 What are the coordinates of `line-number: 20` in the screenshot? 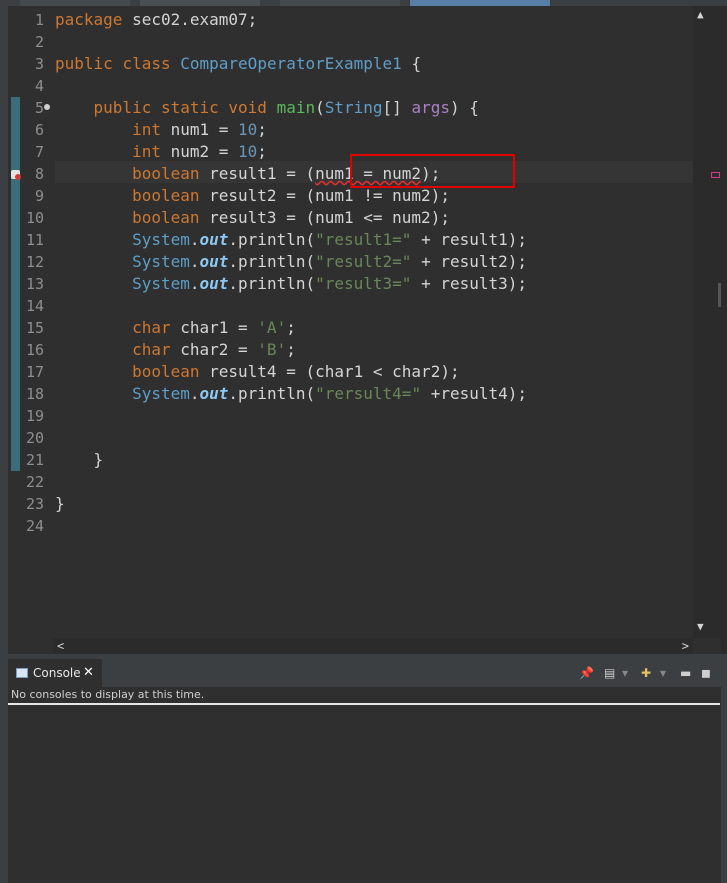 It's located at (34, 438).